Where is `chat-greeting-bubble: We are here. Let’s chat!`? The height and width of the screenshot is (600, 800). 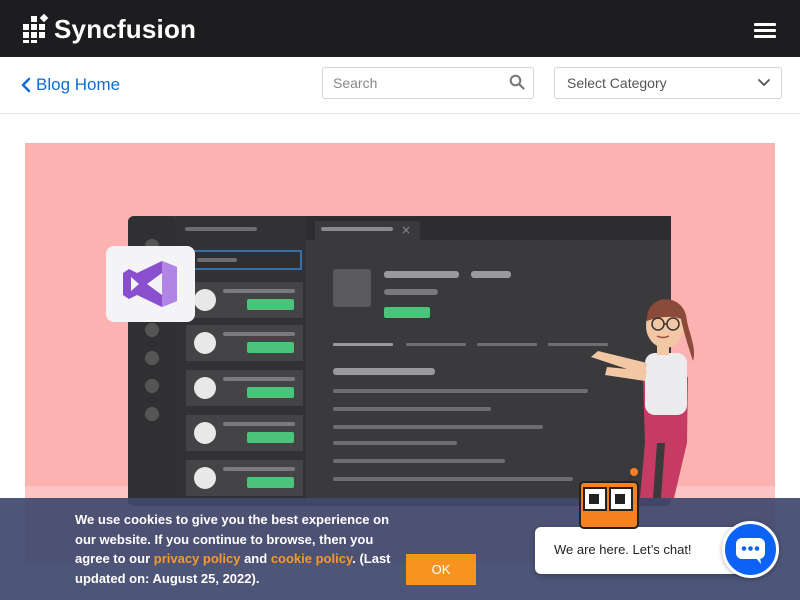
chat-greeting-bubble: We are here. Let’s chat! is located at coordinates (640, 550).